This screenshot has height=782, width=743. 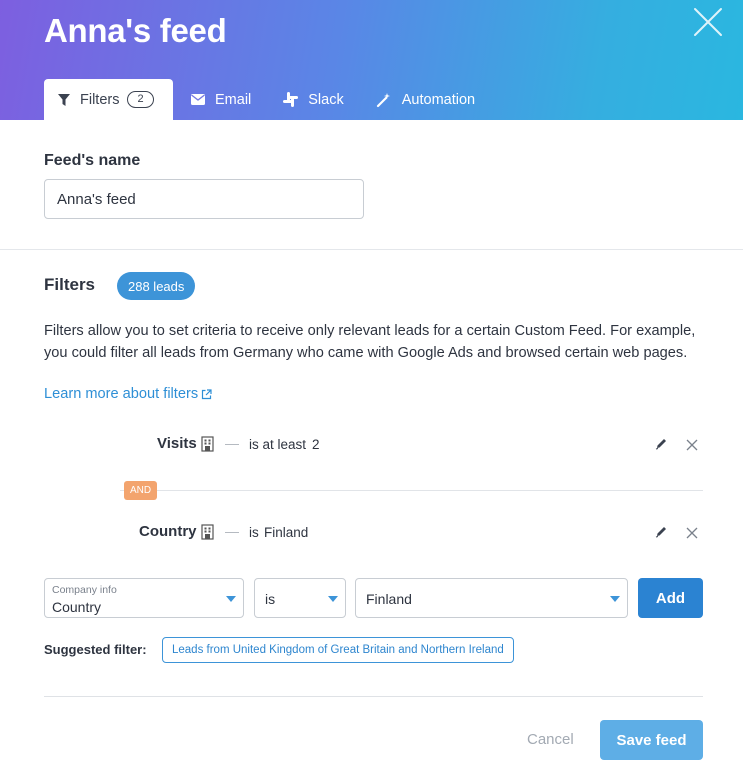 I want to click on tab-filters: Filters 2, so click(x=108, y=99).